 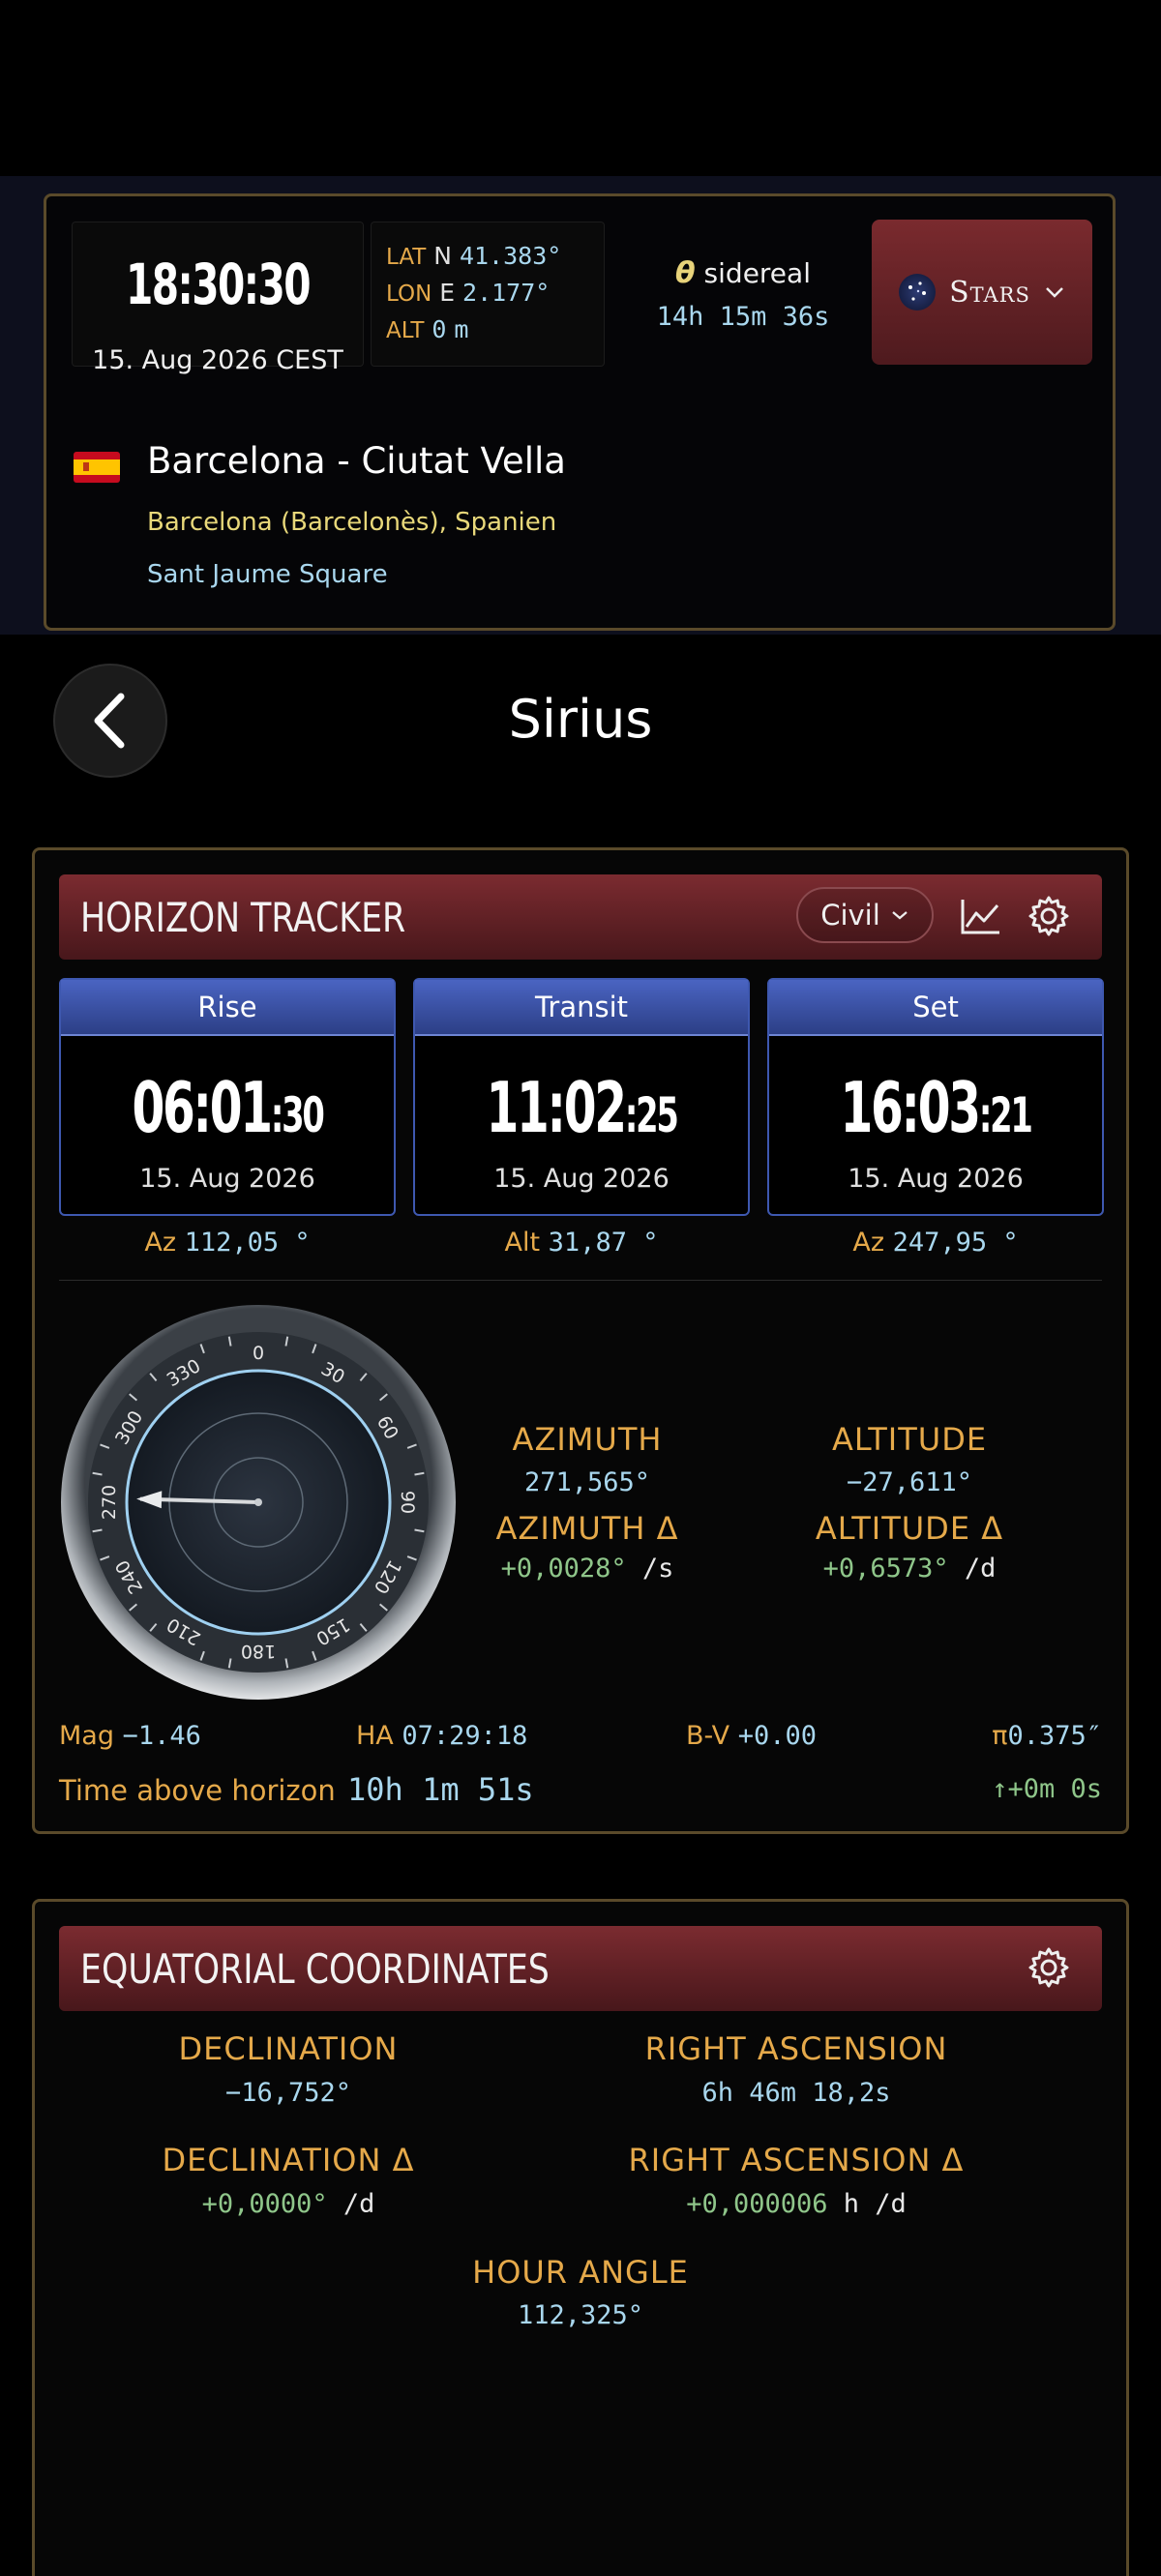 I want to click on transit-card: Transit 11:02:25 15. Aug 2026, so click(x=581, y=1097).